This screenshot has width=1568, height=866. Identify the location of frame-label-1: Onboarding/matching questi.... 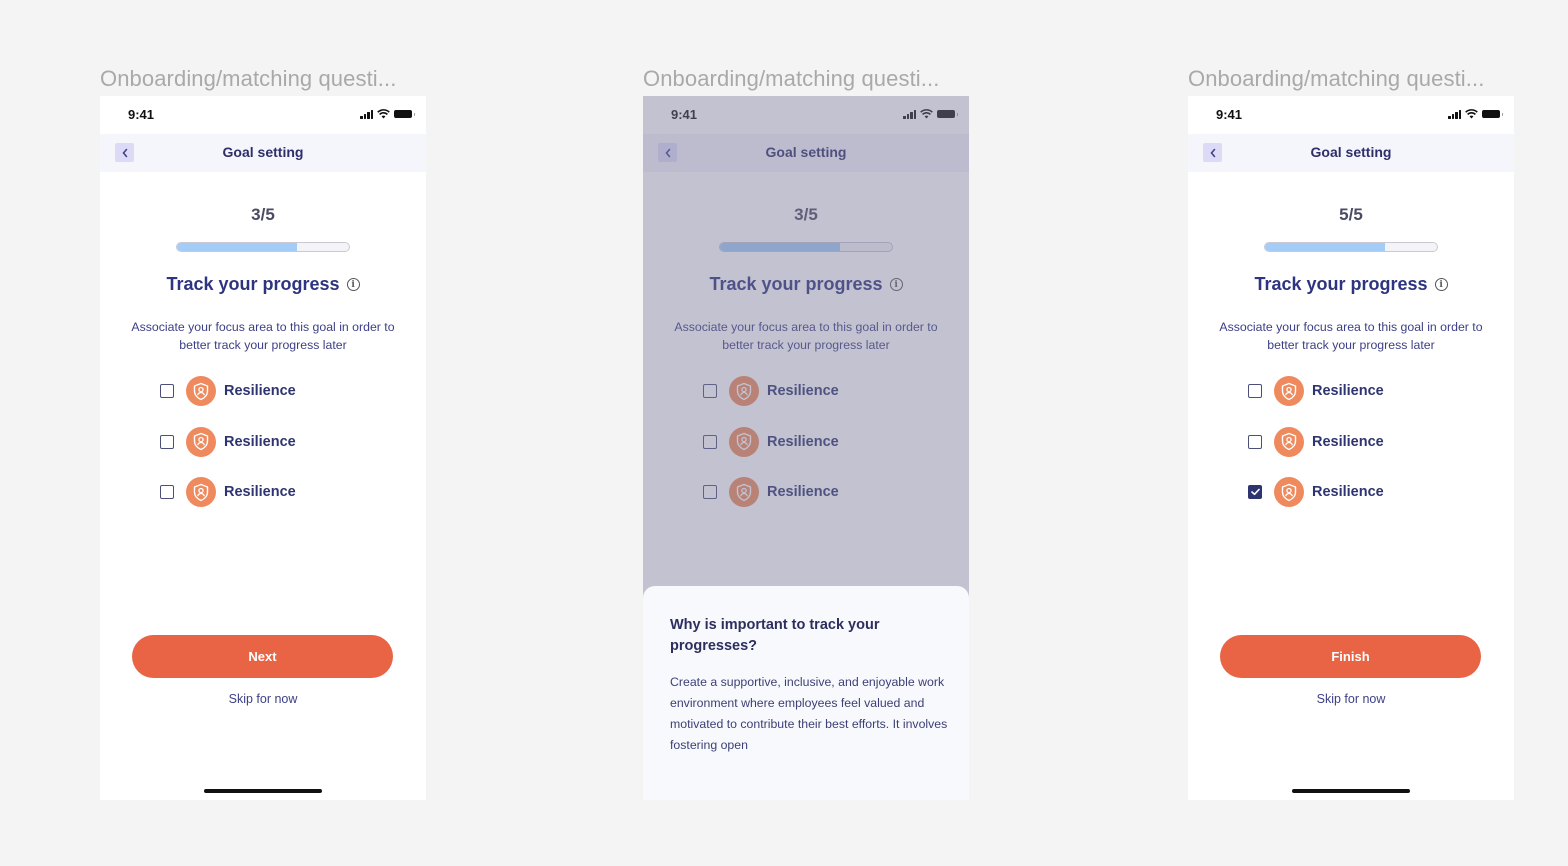
(248, 78).